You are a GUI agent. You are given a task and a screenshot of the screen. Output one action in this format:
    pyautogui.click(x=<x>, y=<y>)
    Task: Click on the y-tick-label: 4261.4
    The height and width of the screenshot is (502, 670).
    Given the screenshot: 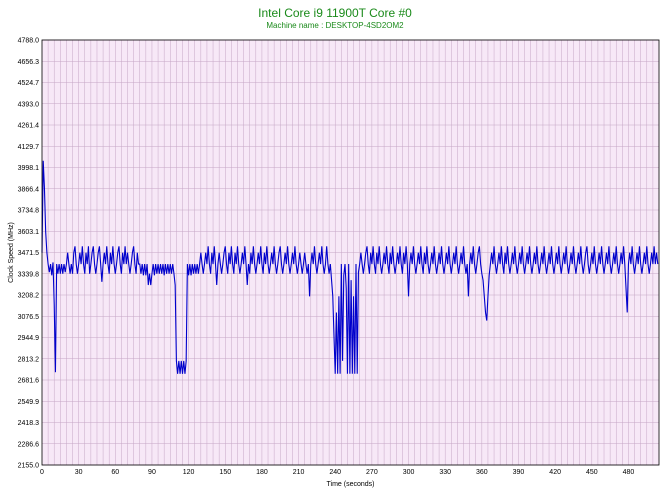 What is the action you would take?
    pyautogui.click(x=29, y=126)
    